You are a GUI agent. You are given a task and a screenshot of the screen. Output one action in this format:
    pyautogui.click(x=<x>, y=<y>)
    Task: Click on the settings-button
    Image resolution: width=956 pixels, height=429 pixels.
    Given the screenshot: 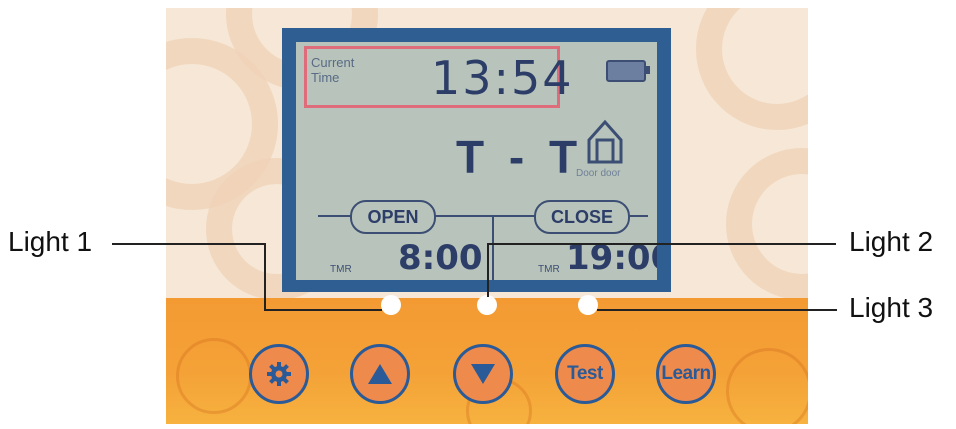 What is the action you would take?
    pyautogui.click(x=279, y=374)
    